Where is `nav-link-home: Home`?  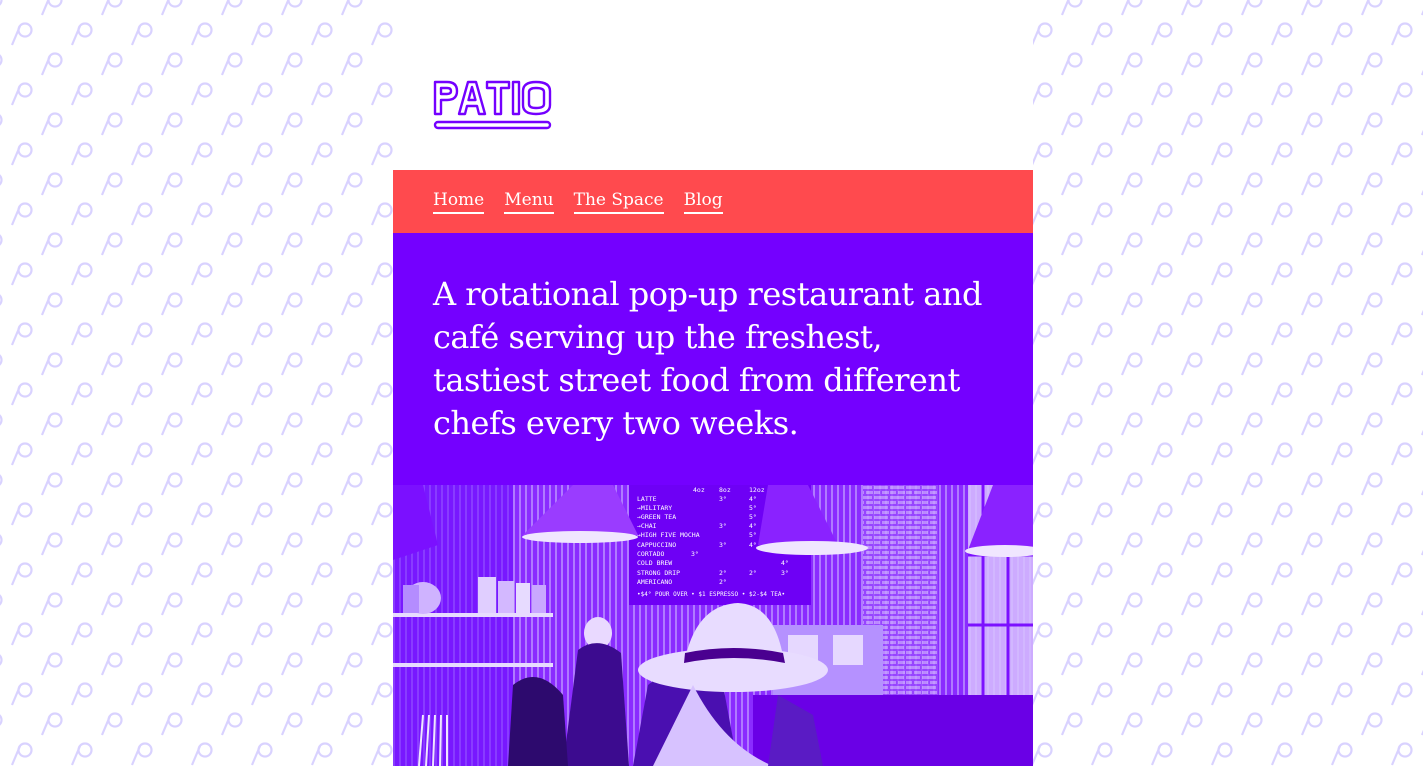 nav-link-home: Home is located at coordinates (459, 201).